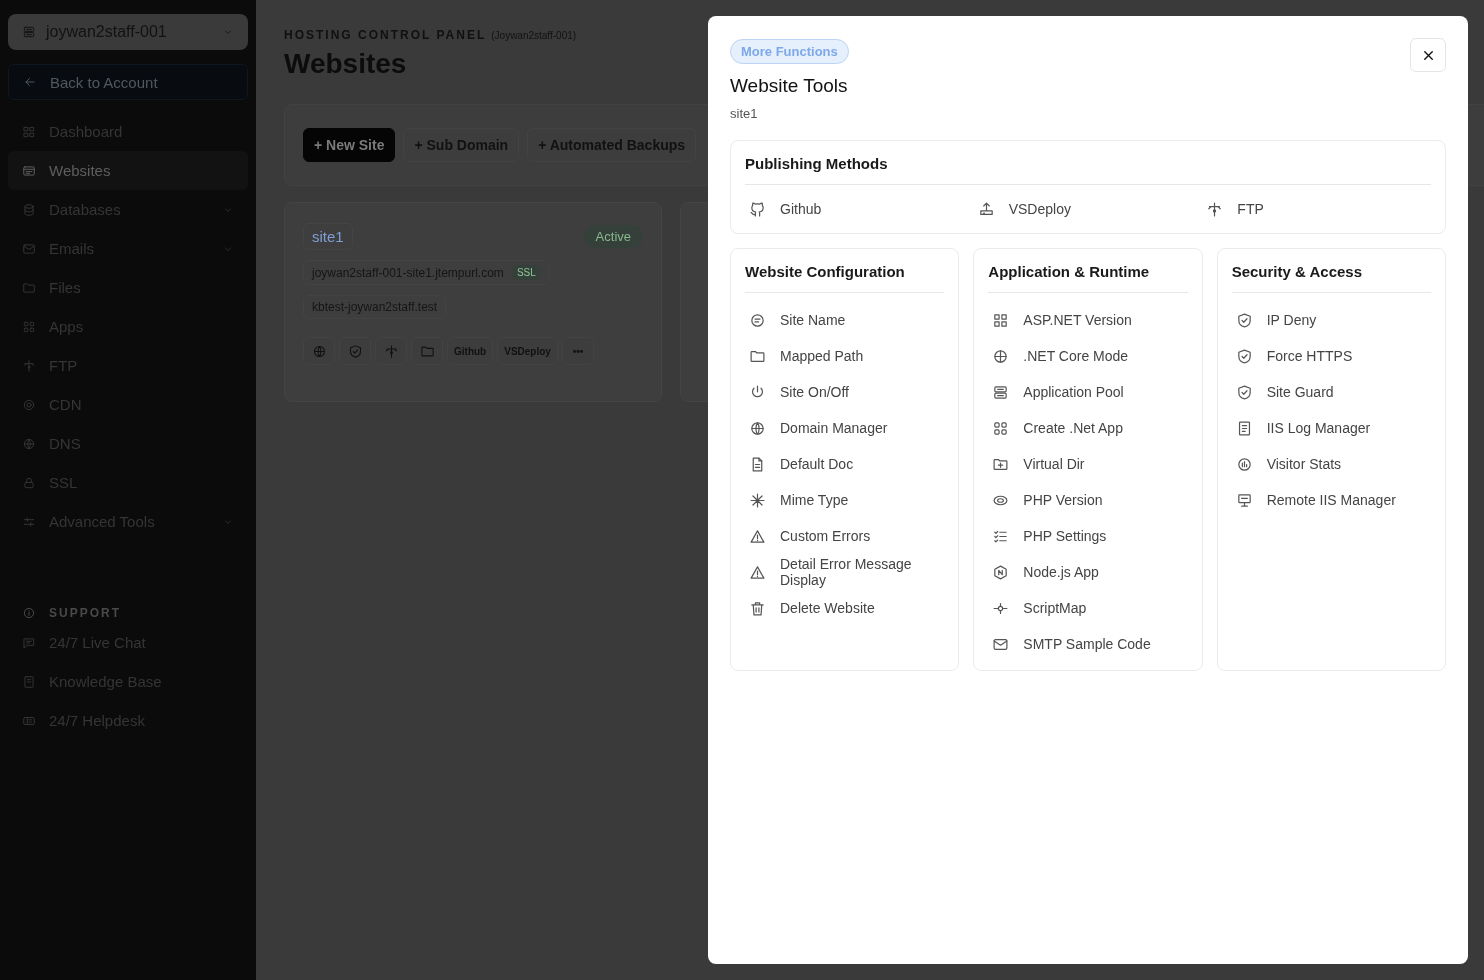 This screenshot has height=980, width=1484. Describe the element at coordinates (845, 464) in the screenshot. I see `tool-link: Default Doc` at that location.